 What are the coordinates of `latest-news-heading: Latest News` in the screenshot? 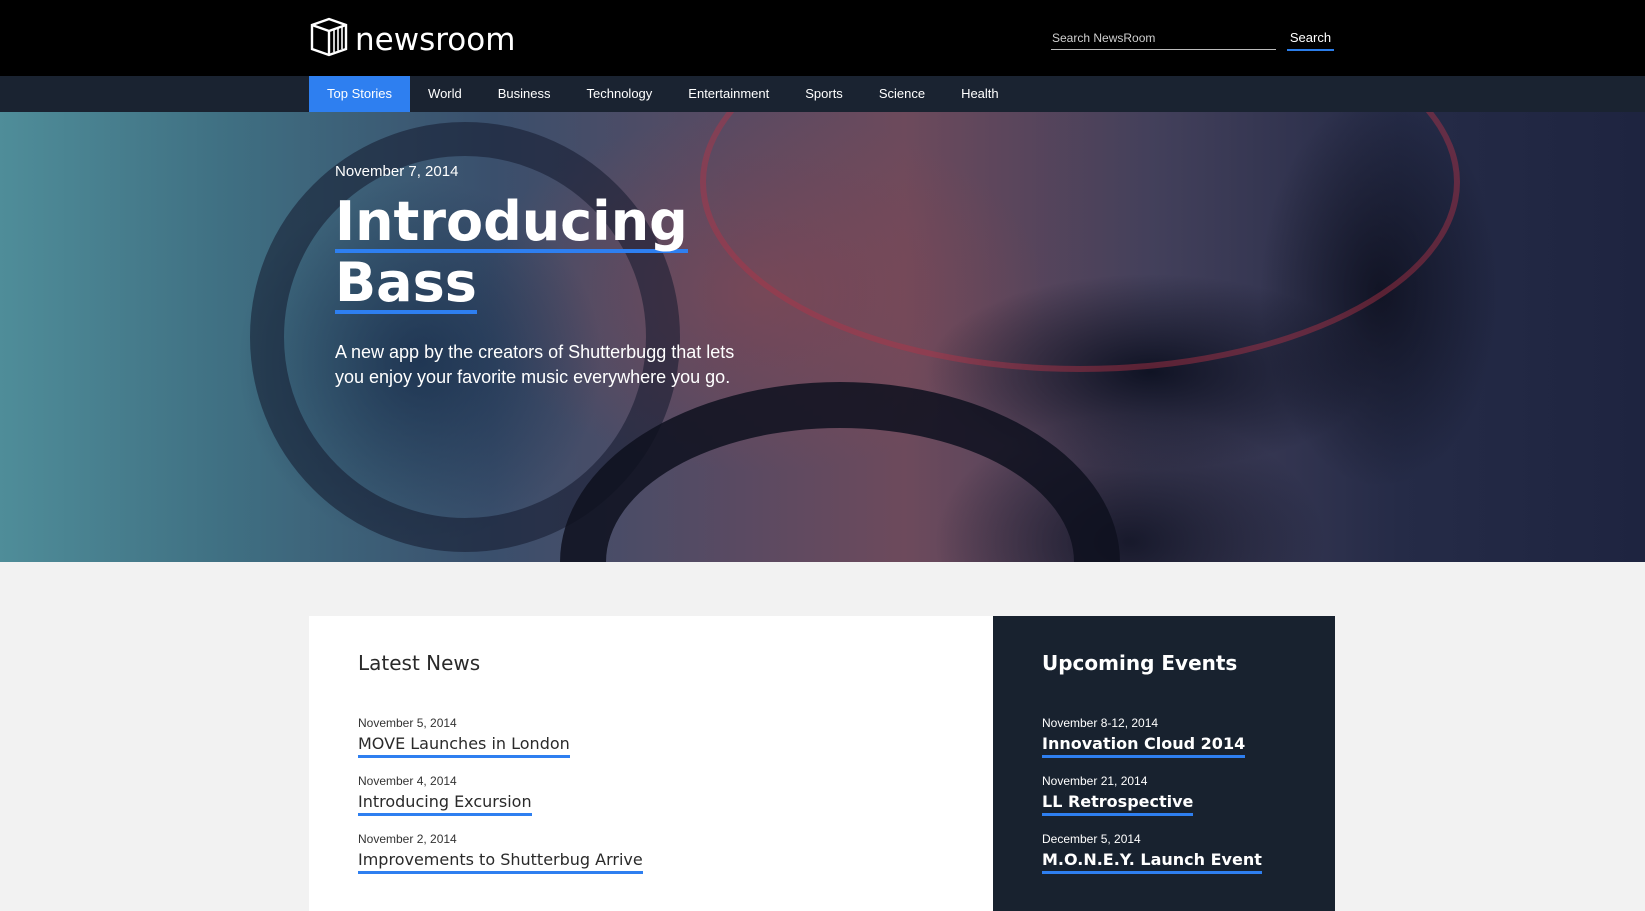 It's located at (419, 663).